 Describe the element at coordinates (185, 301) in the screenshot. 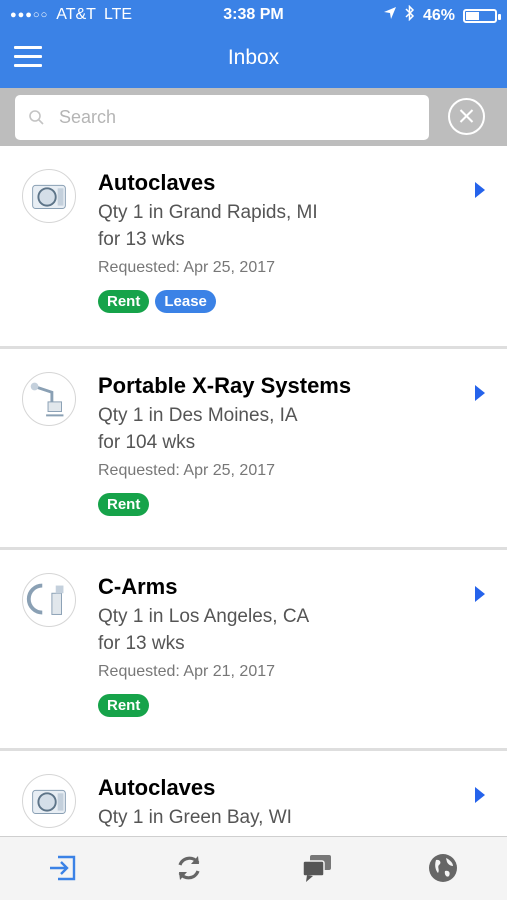

I see `lease-badge: Lease` at that location.